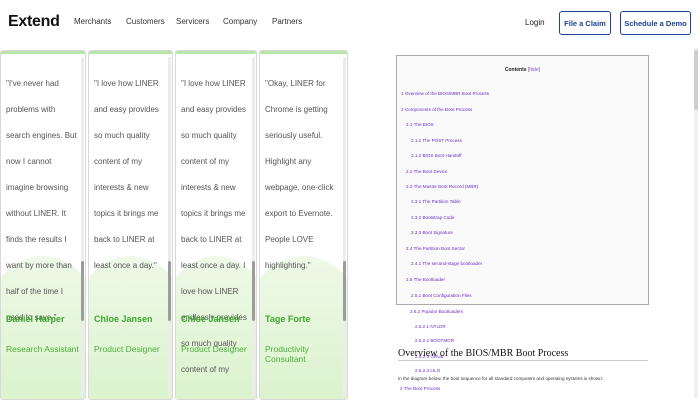 This screenshot has height=400, width=700. I want to click on toc-overflow-item: 2.5.2.4 LILO, so click(427, 370).